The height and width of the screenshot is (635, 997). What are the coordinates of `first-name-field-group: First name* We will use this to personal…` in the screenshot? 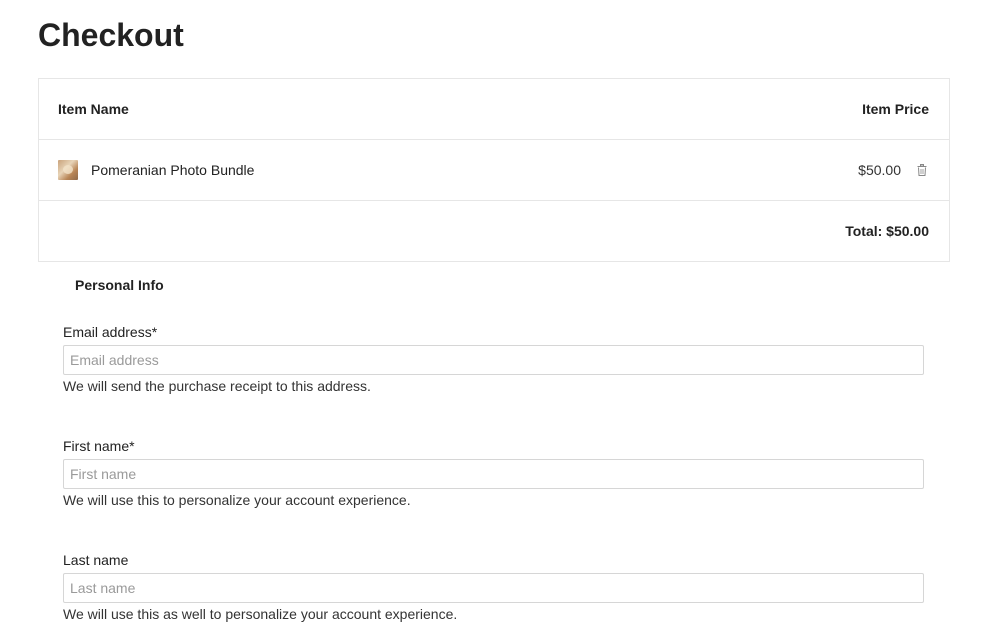 It's located at (493, 473).